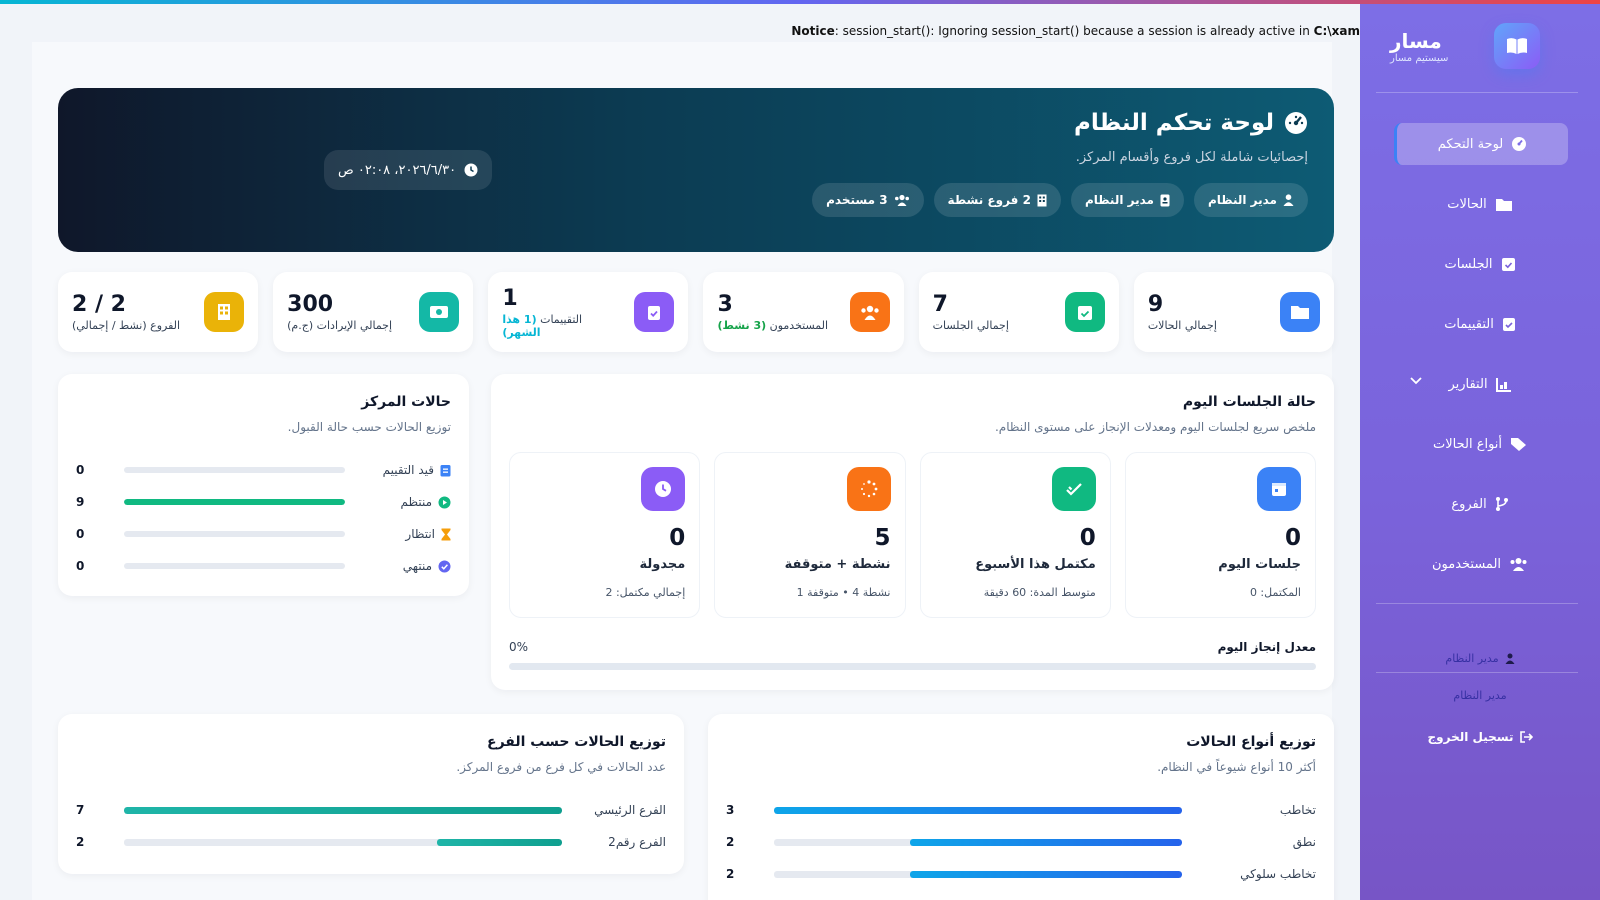 The image size is (1600, 900). What do you see at coordinates (1480, 264) in the screenshot?
I see `sidebar-item-sessions: الجلسات` at bounding box center [1480, 264].